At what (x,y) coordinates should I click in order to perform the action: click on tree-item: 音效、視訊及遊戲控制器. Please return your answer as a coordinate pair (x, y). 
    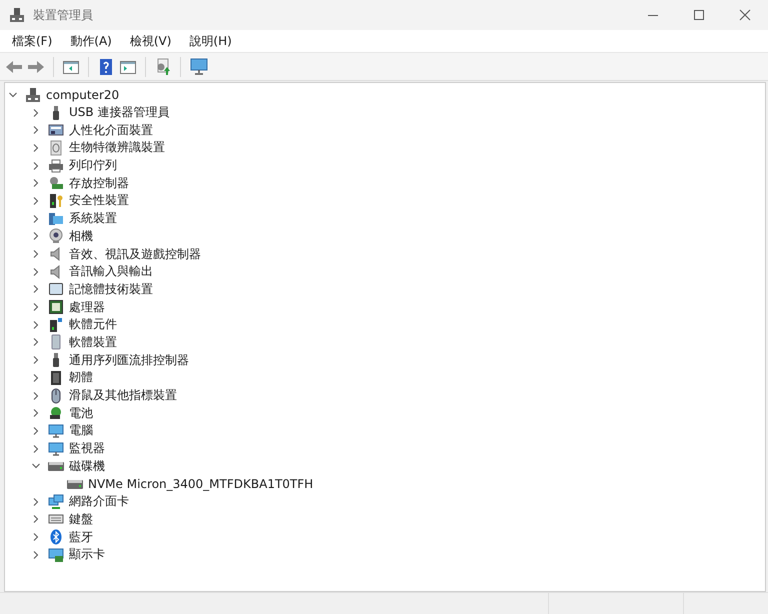
    Looking at the image, I should click on (135, 254).